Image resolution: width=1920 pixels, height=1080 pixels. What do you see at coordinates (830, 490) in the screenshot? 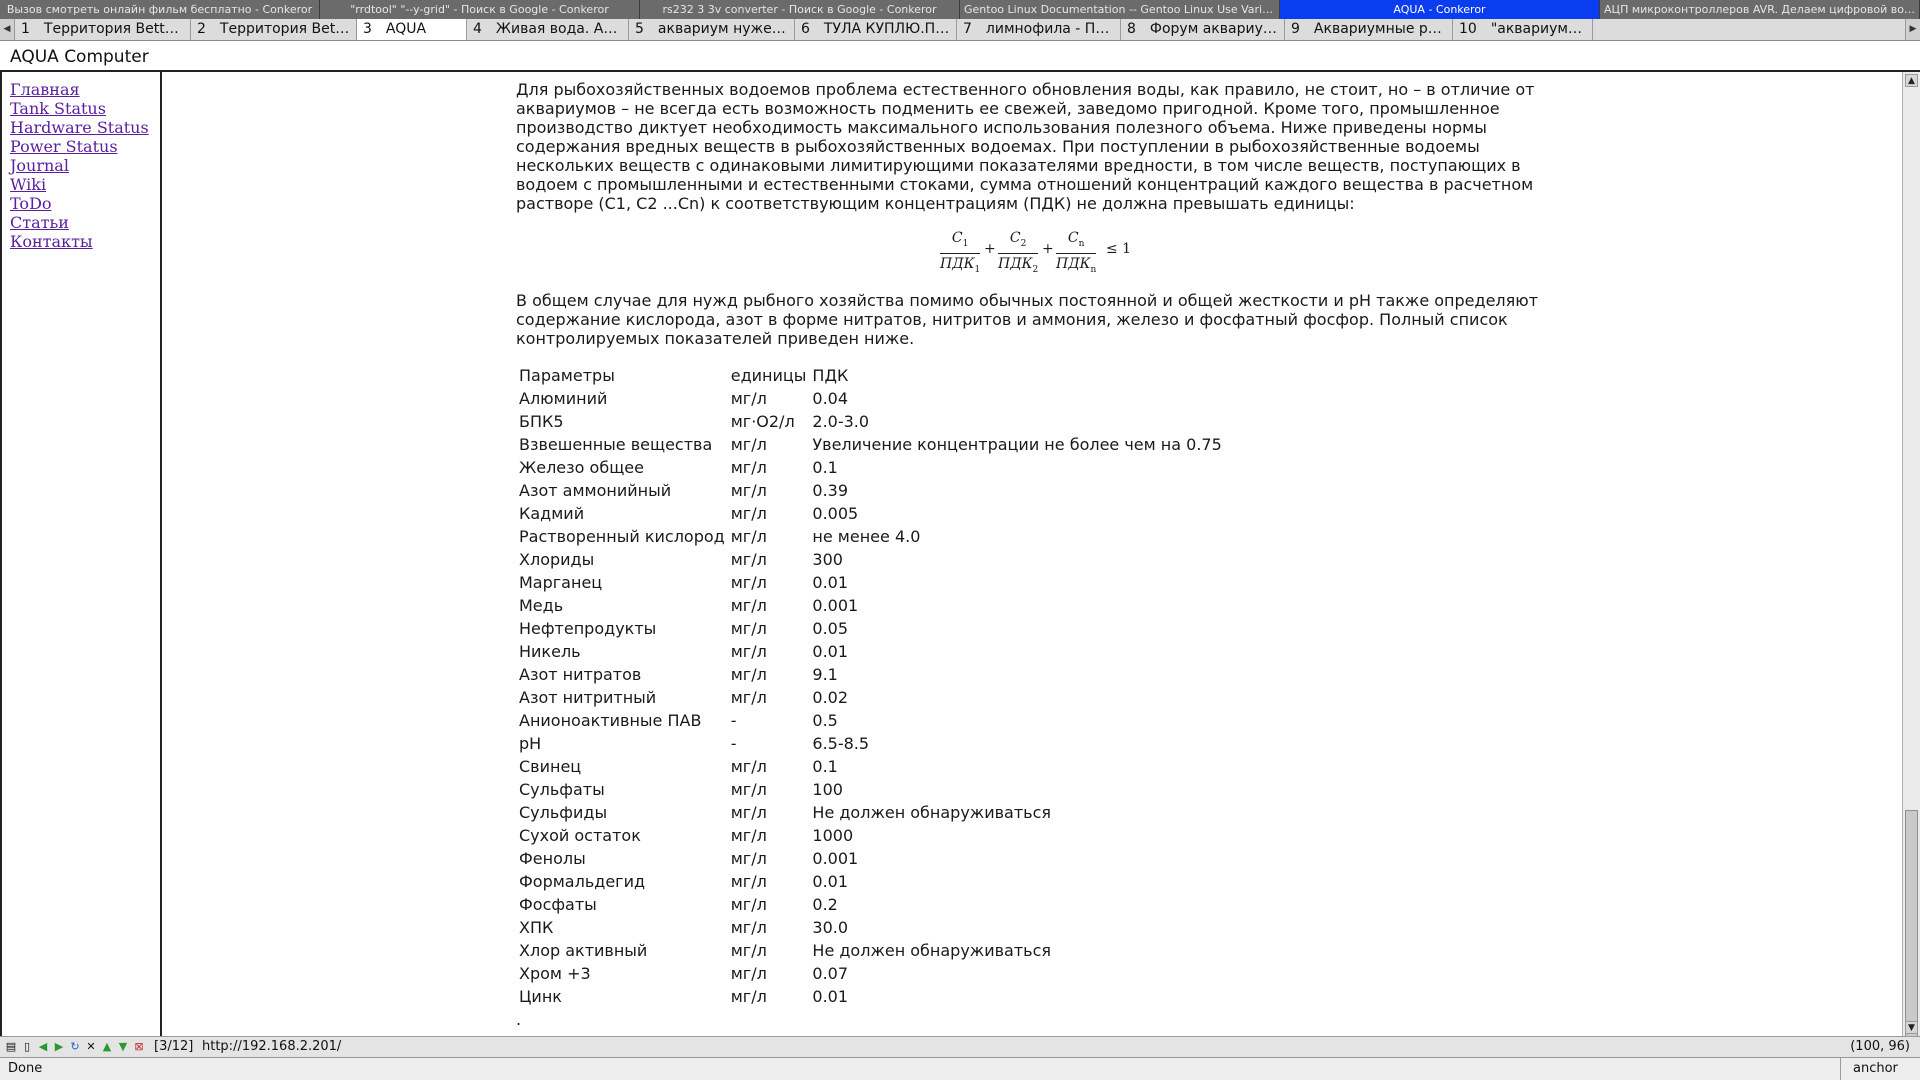
I see `table-cell: 0.39` at bounding box center [830, 490].